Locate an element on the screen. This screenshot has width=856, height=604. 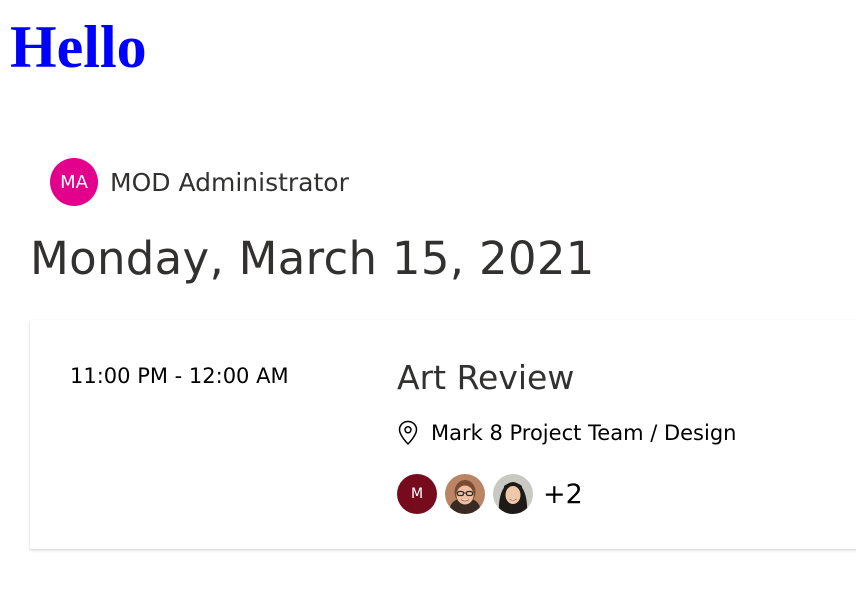
more-attendees-count: +2 is located at coordinates (563, 494).